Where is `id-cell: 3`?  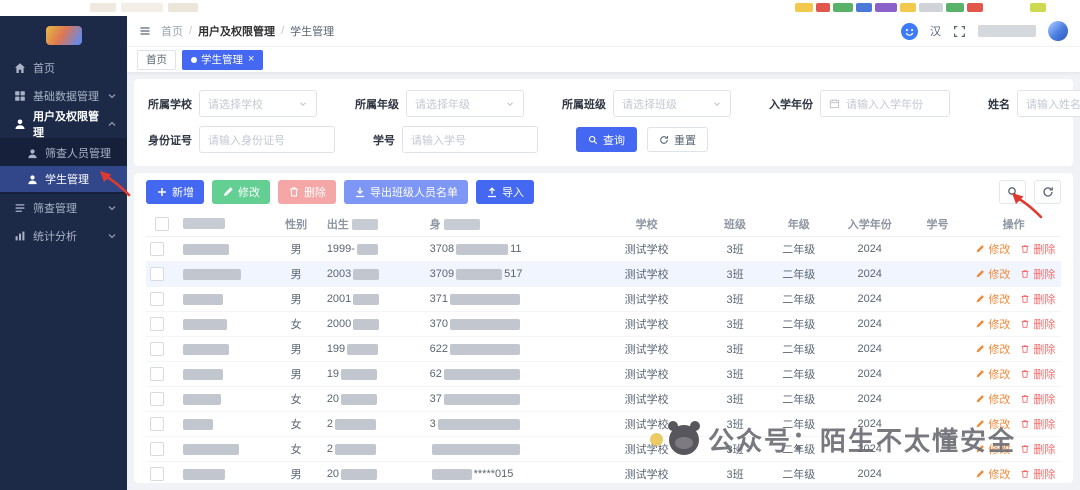 id-cell: 3 is located at coordinates (508, 424).